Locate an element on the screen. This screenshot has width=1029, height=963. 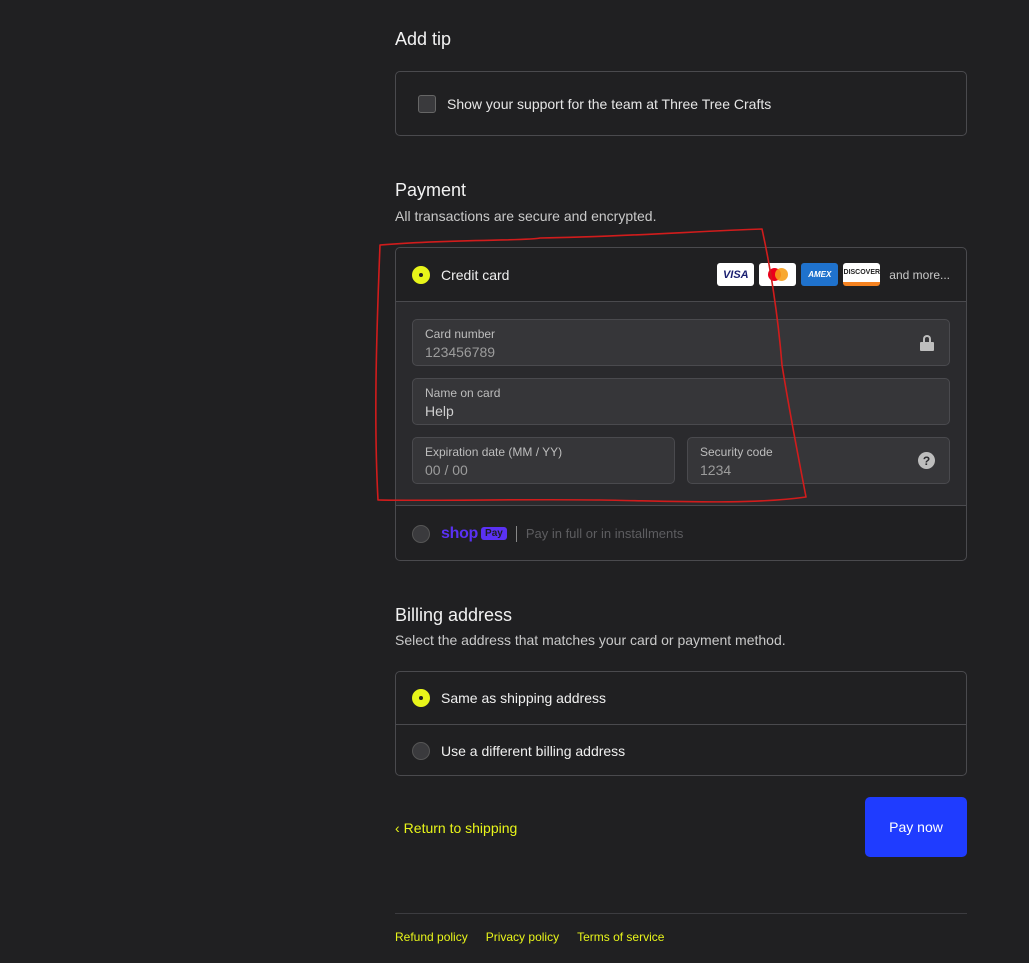
expiration-date-label: Expiration date (MM / YY) is located at coordinates (494, 452).